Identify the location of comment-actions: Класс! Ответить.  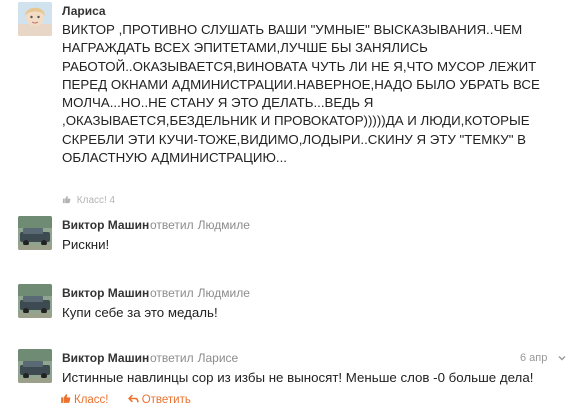
(133, 399).